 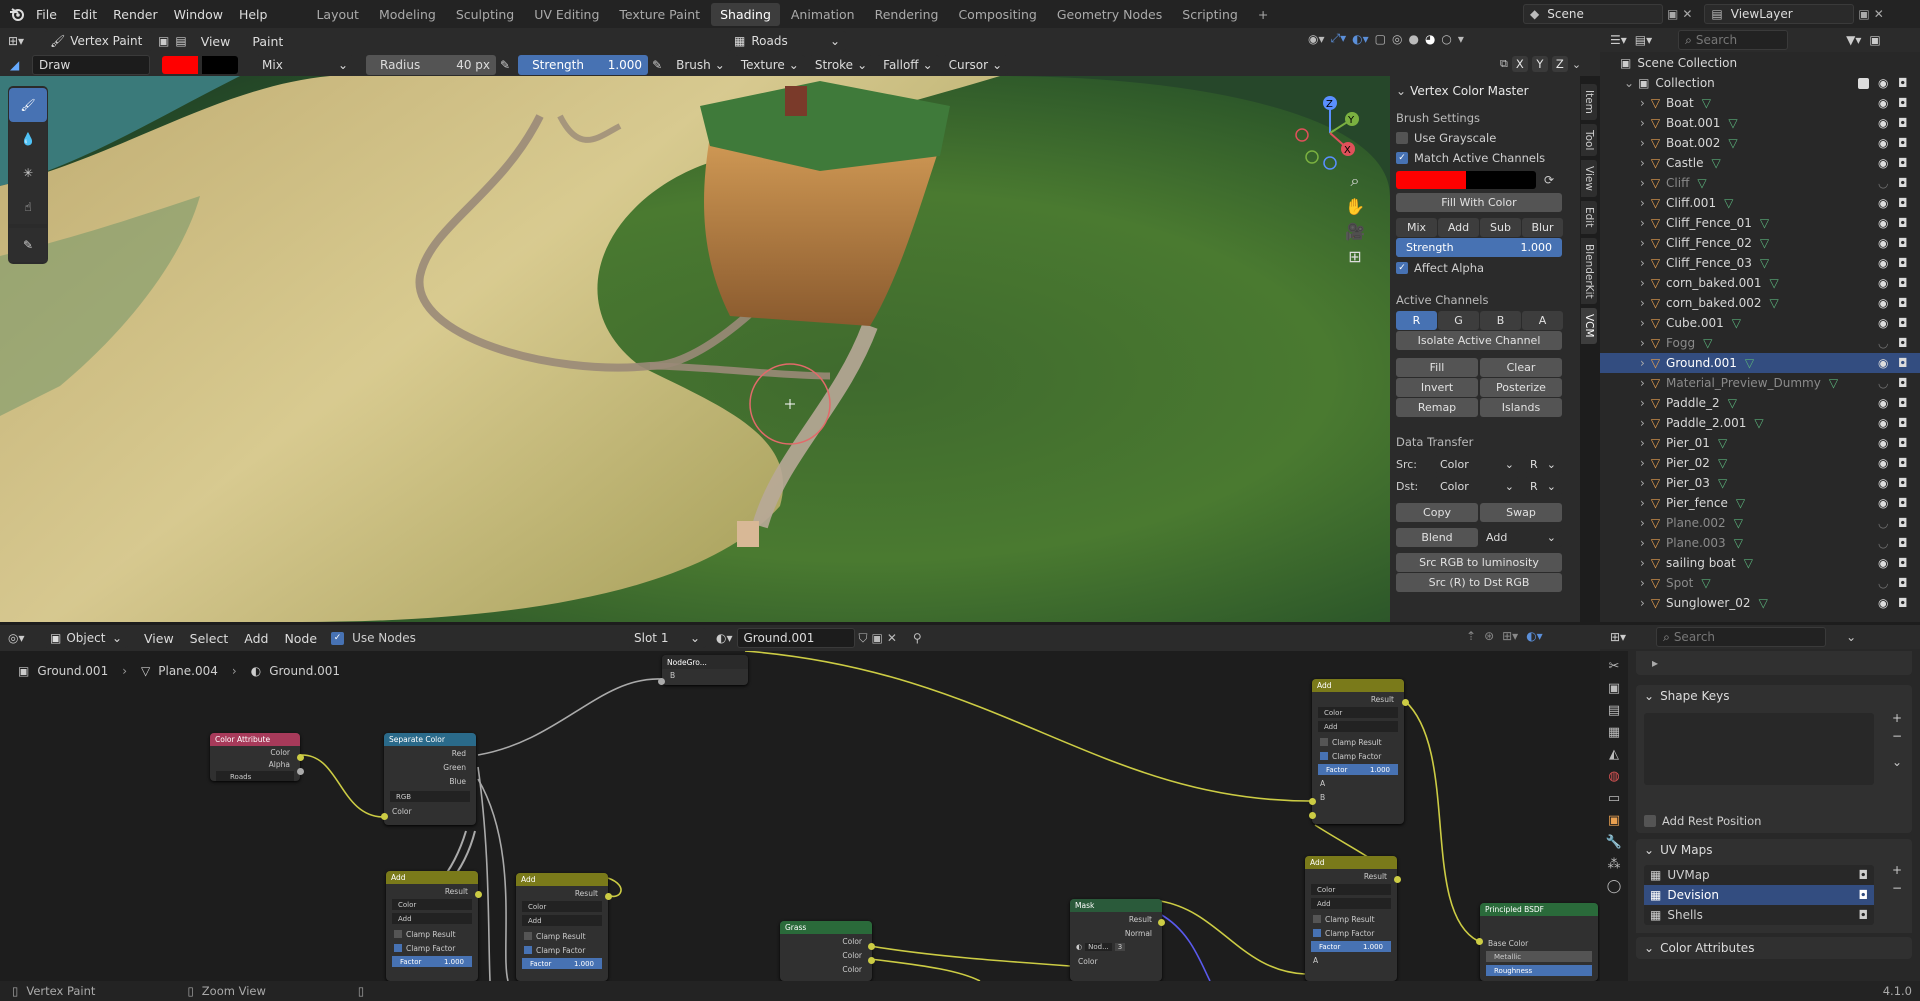 I want to click on use-grayscale-checkbox, so click(x=1402, y=138).